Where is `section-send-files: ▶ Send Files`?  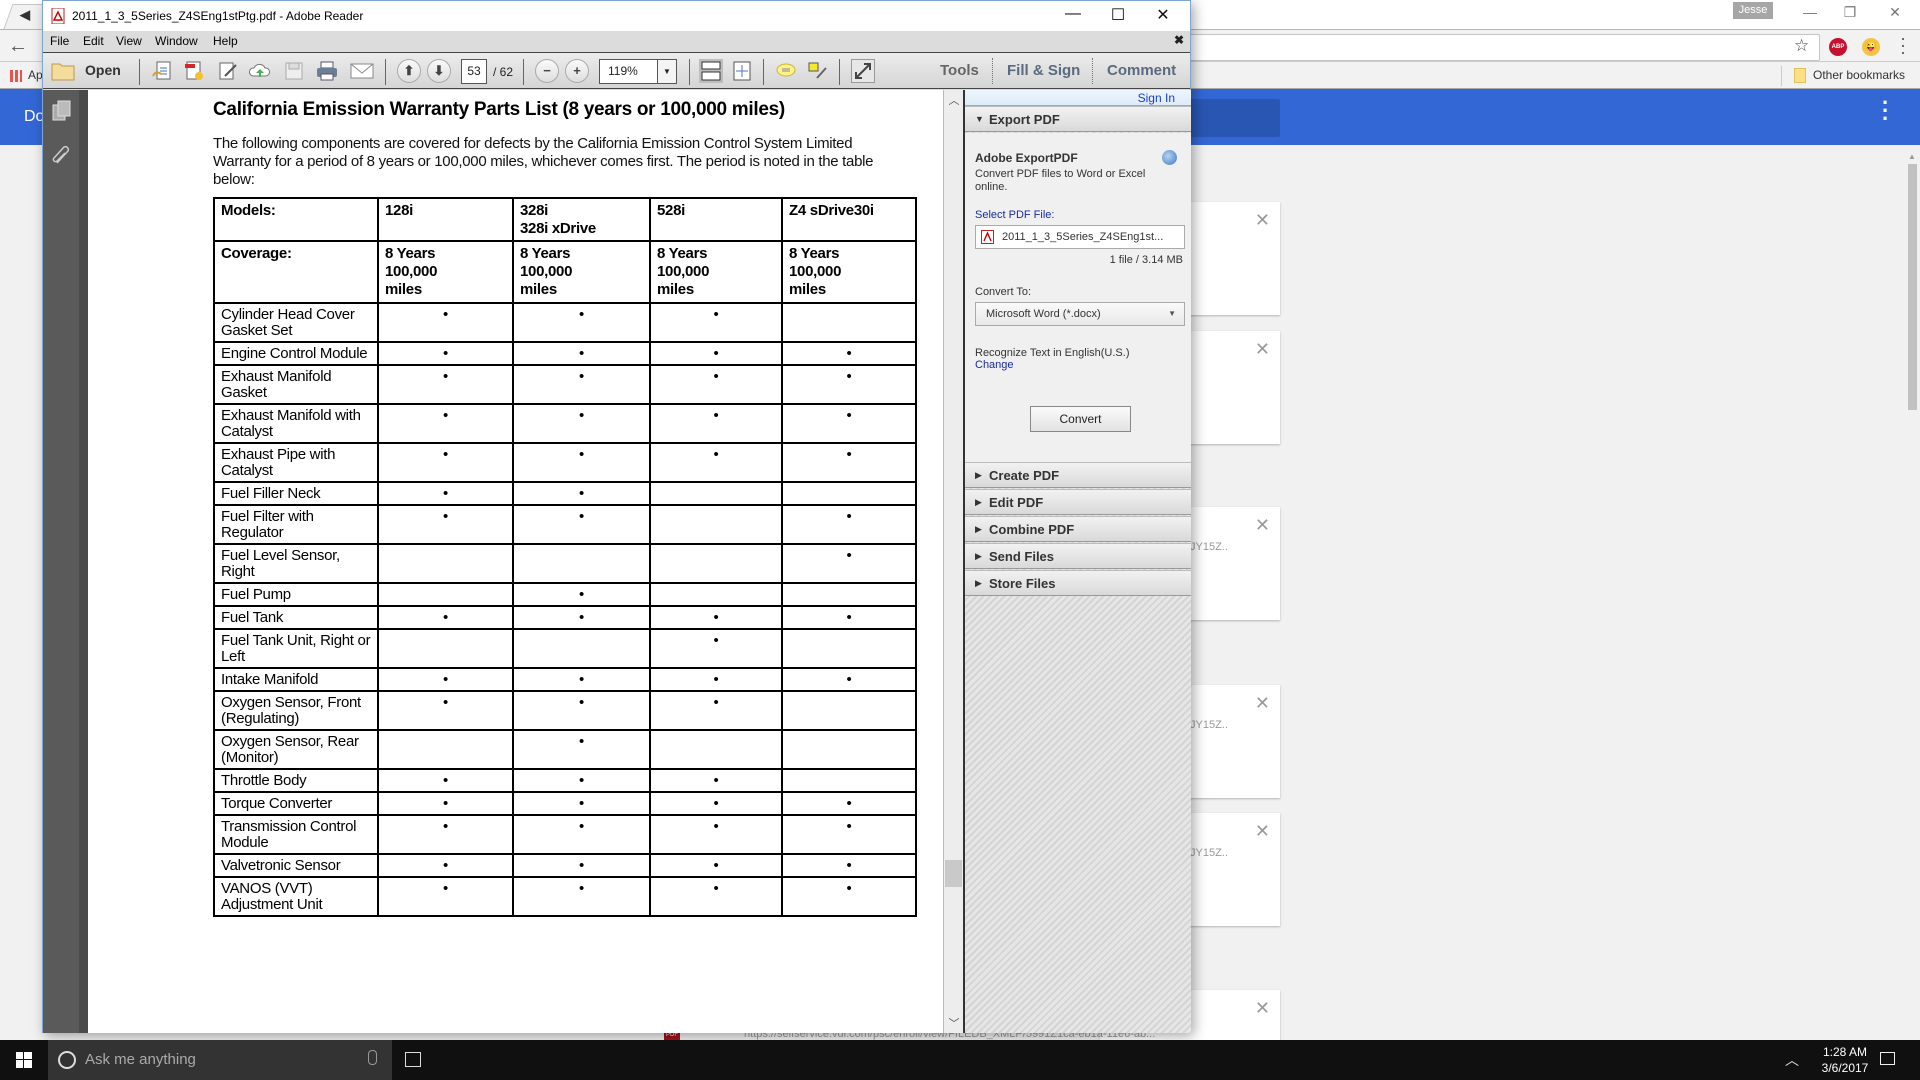
section-send-files: ▶ Send Files is located at coordinates (1078, 556).